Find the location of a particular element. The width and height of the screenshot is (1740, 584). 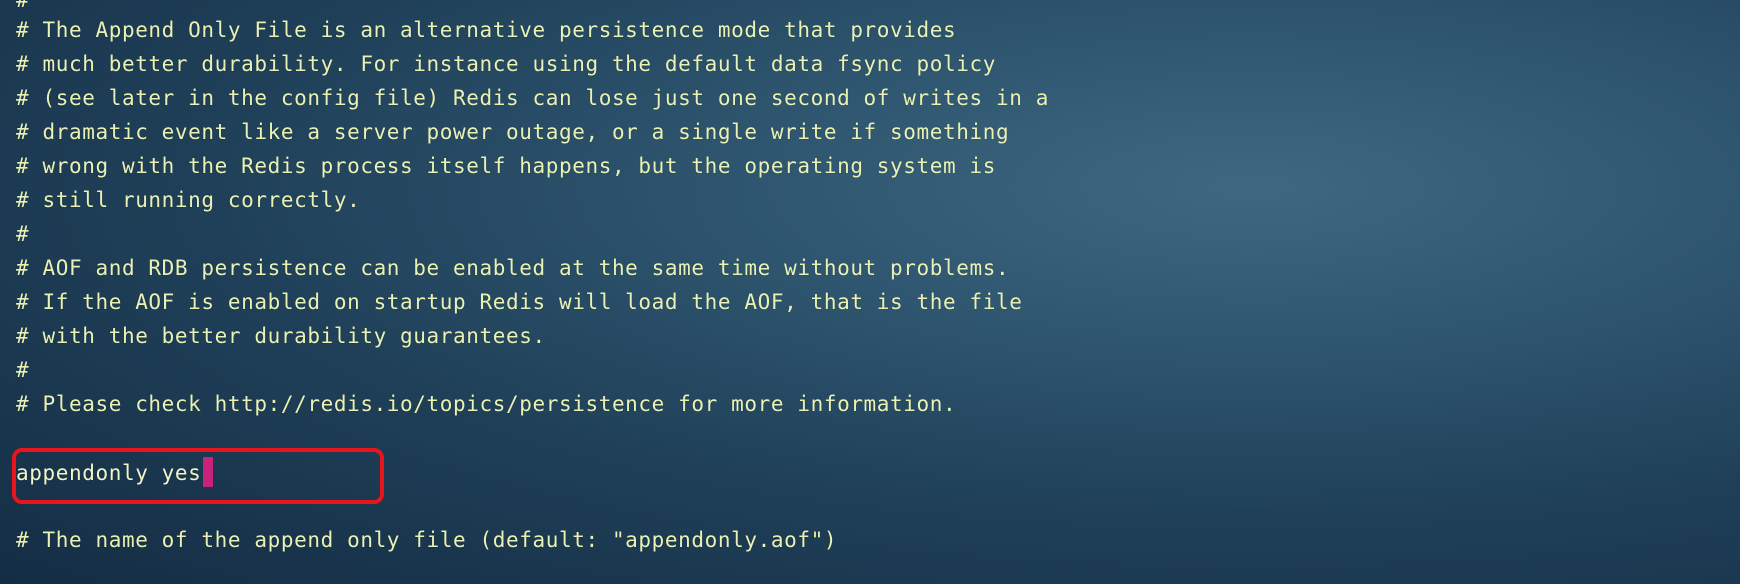

text-cursor is located at coordinates (208, 472).